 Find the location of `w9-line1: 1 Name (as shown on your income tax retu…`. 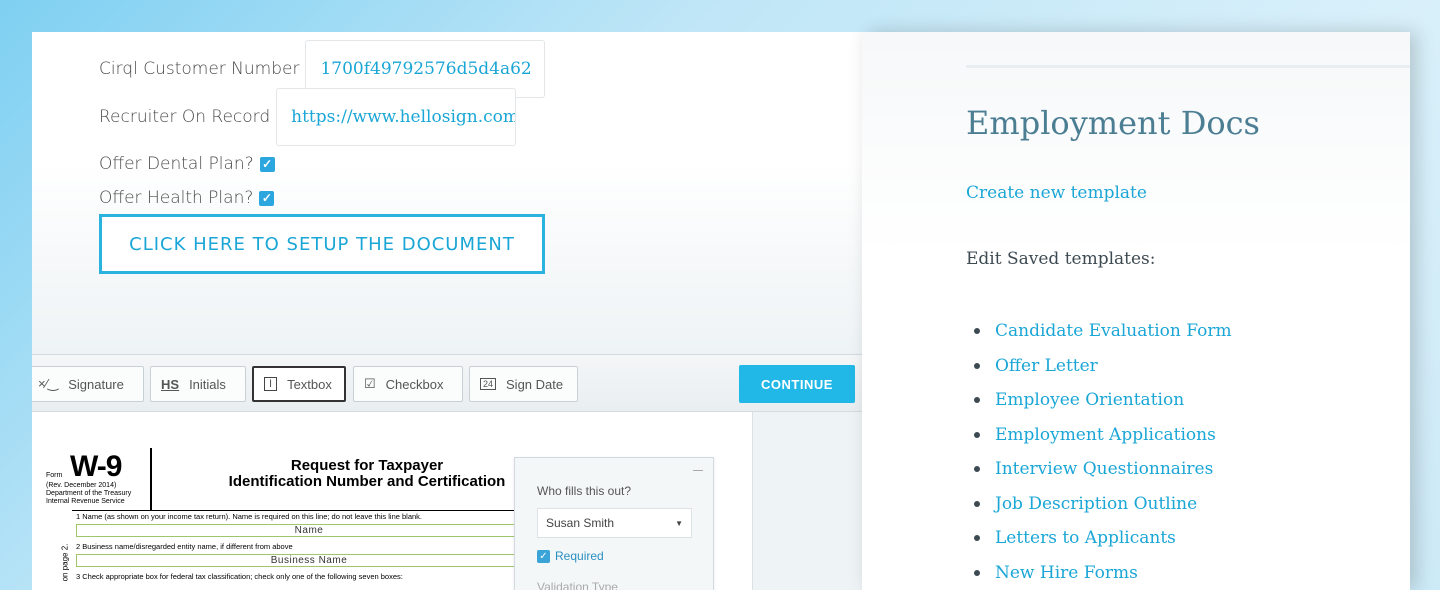

w9-line1: 1 Name (as shown on your income tax retu… is located at coordinates (249, 516).